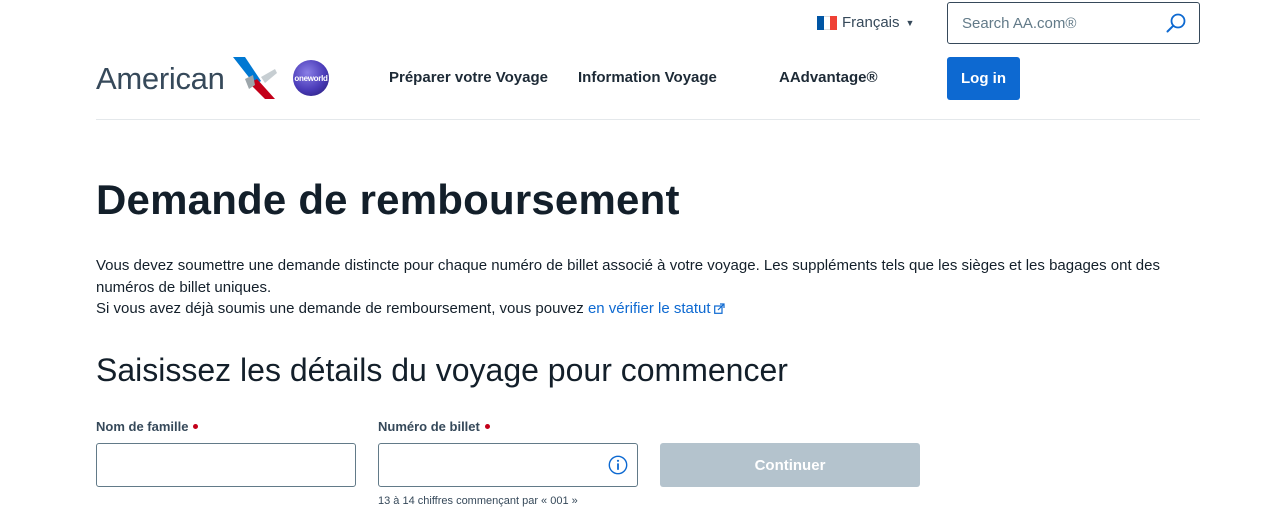 This screenshot has height=514, width=1280. Describe the element at coordinates (1056, 23) in the screenshot. I see `search-input` at that location.